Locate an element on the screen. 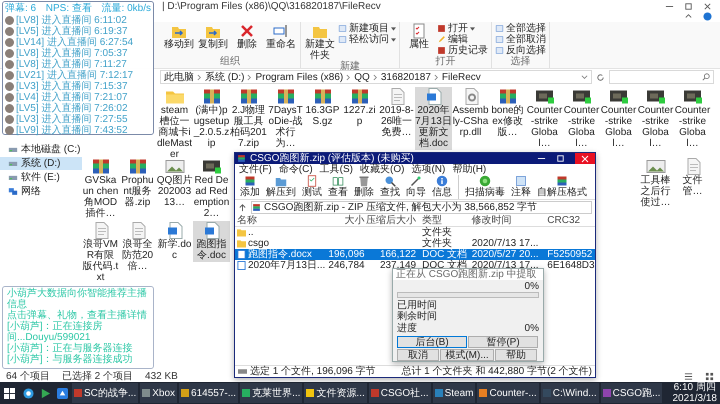  menu-item: 工具(S) is located at coordinates (337, 169).